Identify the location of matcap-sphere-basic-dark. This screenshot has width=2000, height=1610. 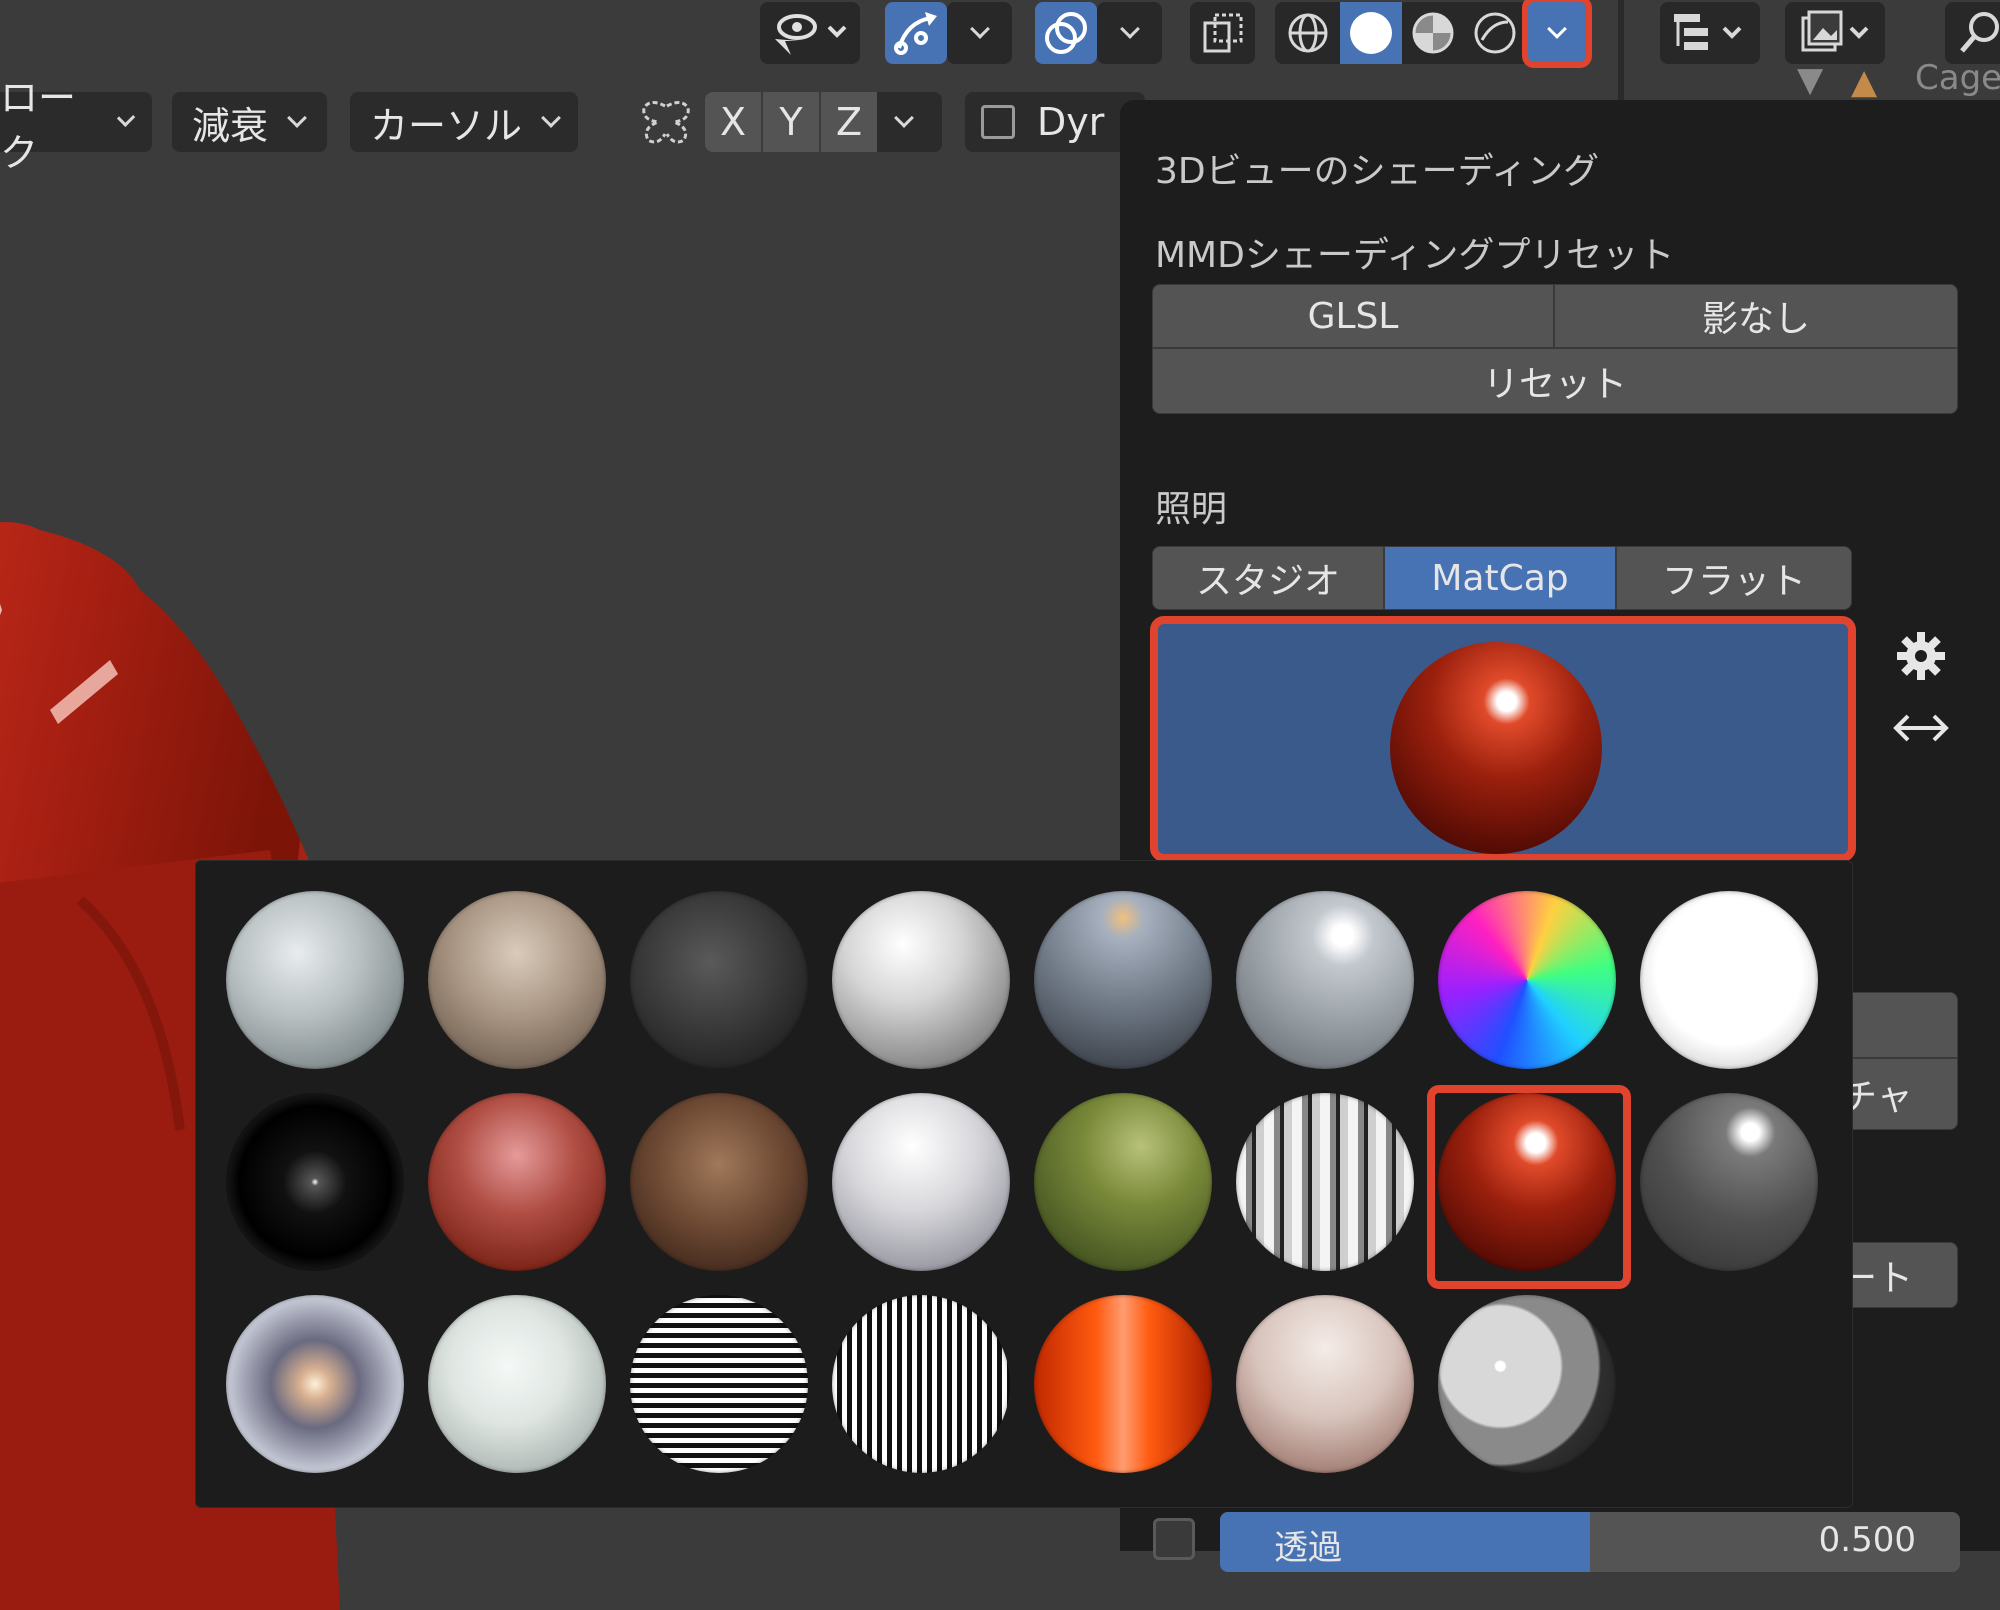
(719, 980).